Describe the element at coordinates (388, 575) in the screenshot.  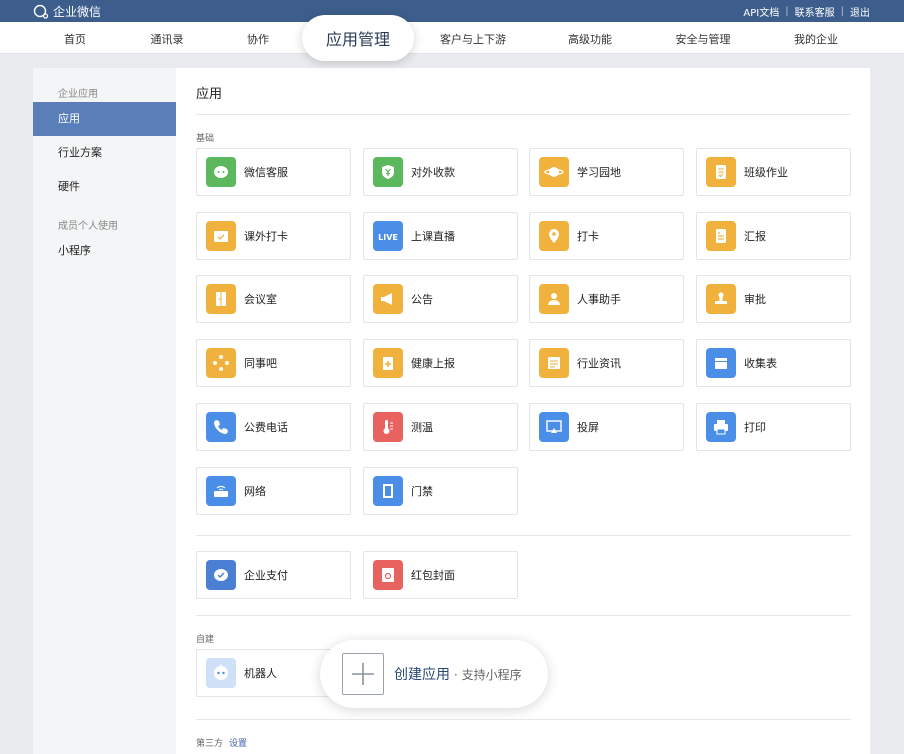
I see `red-envelope-icon` at that location.